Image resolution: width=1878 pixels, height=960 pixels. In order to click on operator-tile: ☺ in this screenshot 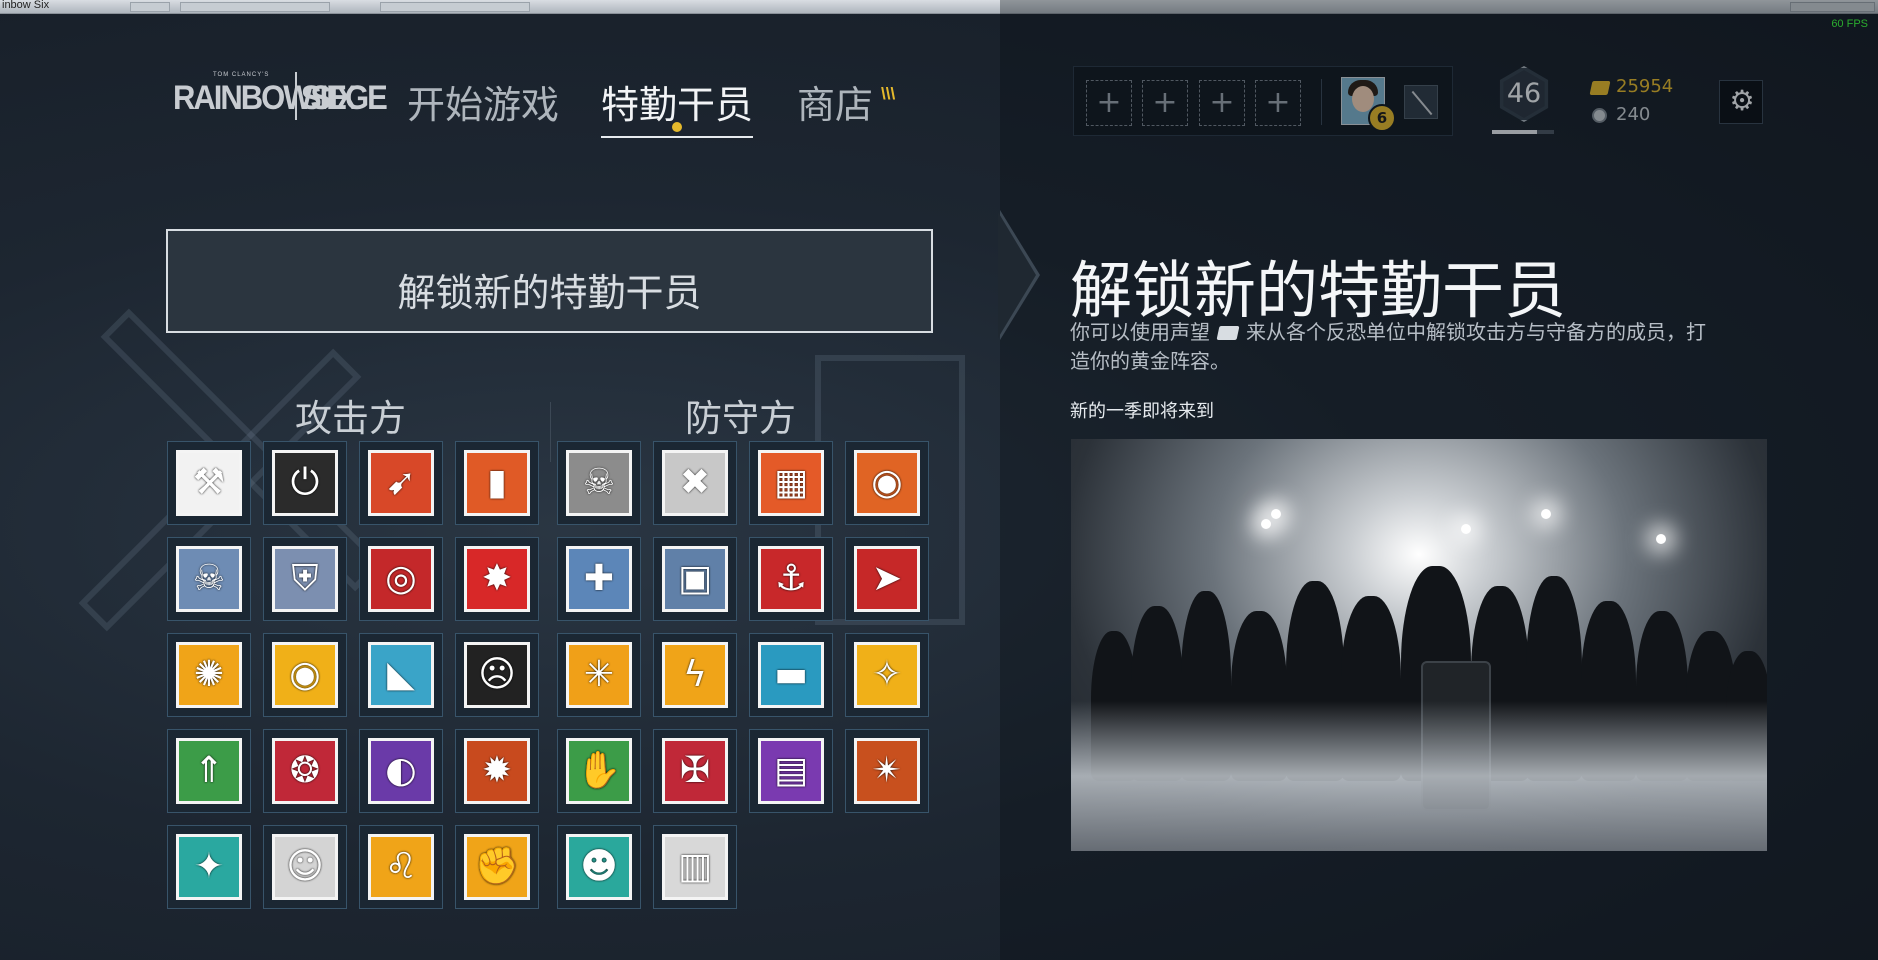, I will do `click(305, 867)`.